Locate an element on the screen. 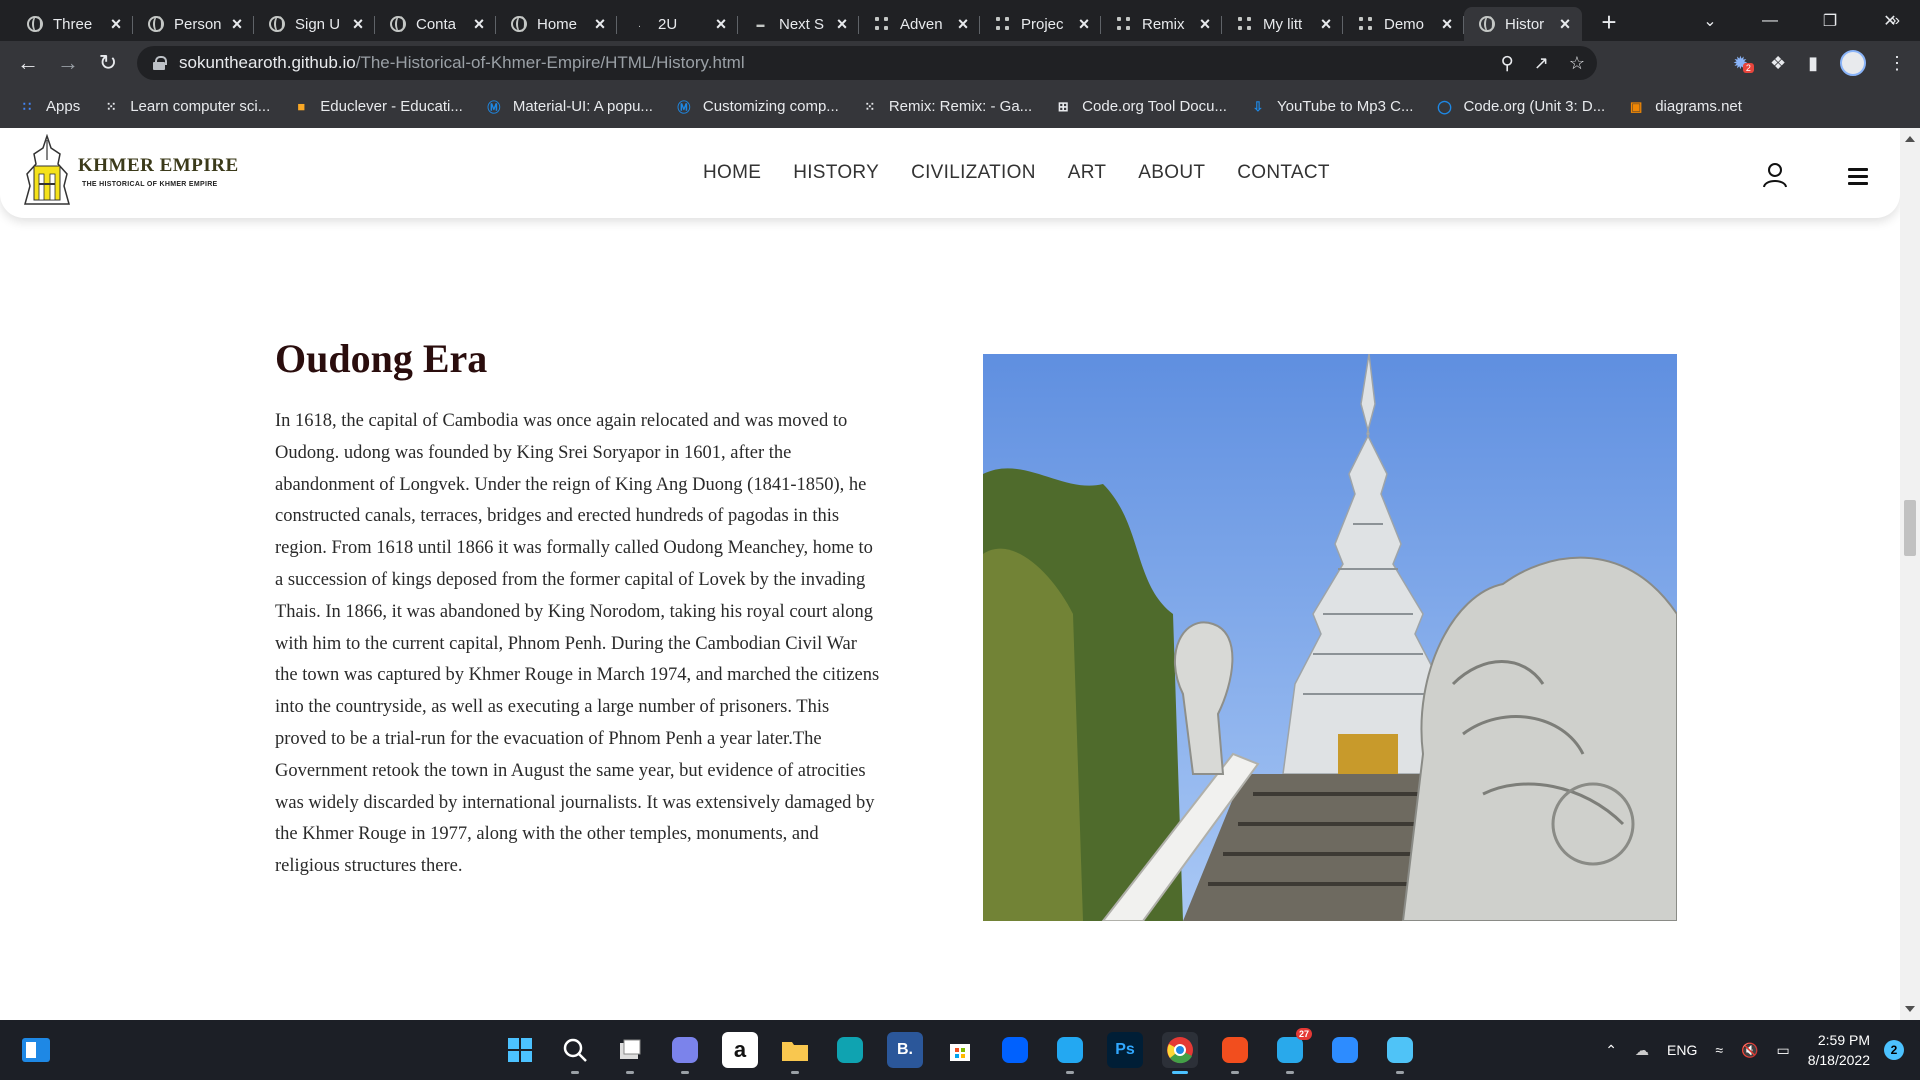 The image size is (1920, 1080). forward-button: → is located at coordinates (68, 63).